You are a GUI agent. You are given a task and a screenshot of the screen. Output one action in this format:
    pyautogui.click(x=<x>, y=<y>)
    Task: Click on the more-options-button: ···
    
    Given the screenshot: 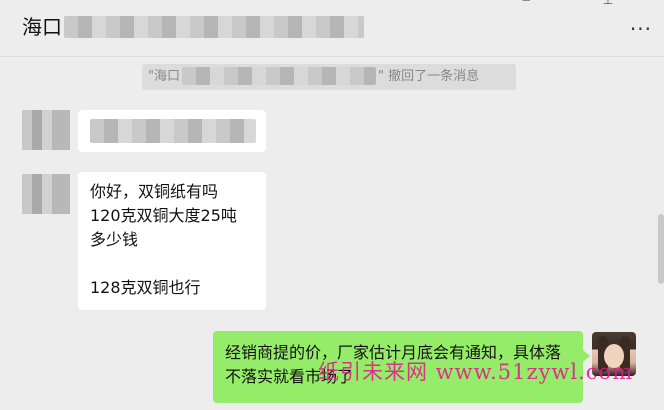 What is the action you would take?
    pyautogui.click(x=641, y=29)
    